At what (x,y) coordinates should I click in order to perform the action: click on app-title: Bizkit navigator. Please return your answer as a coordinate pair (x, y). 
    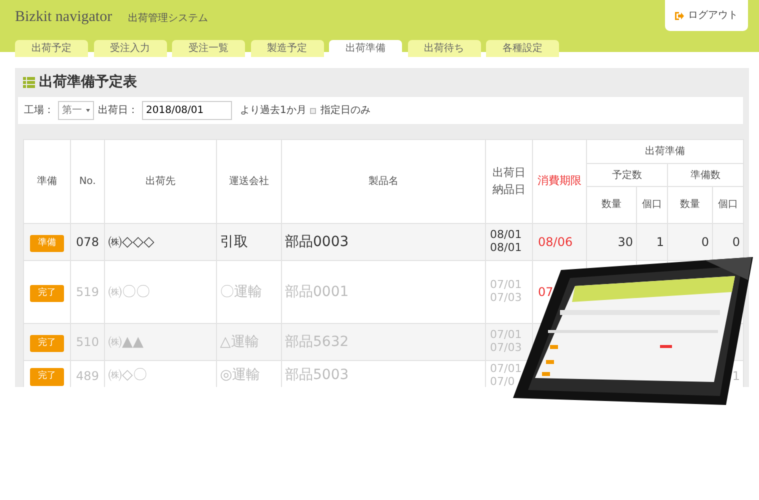
    Looking at the image, I should click on (63, 17).